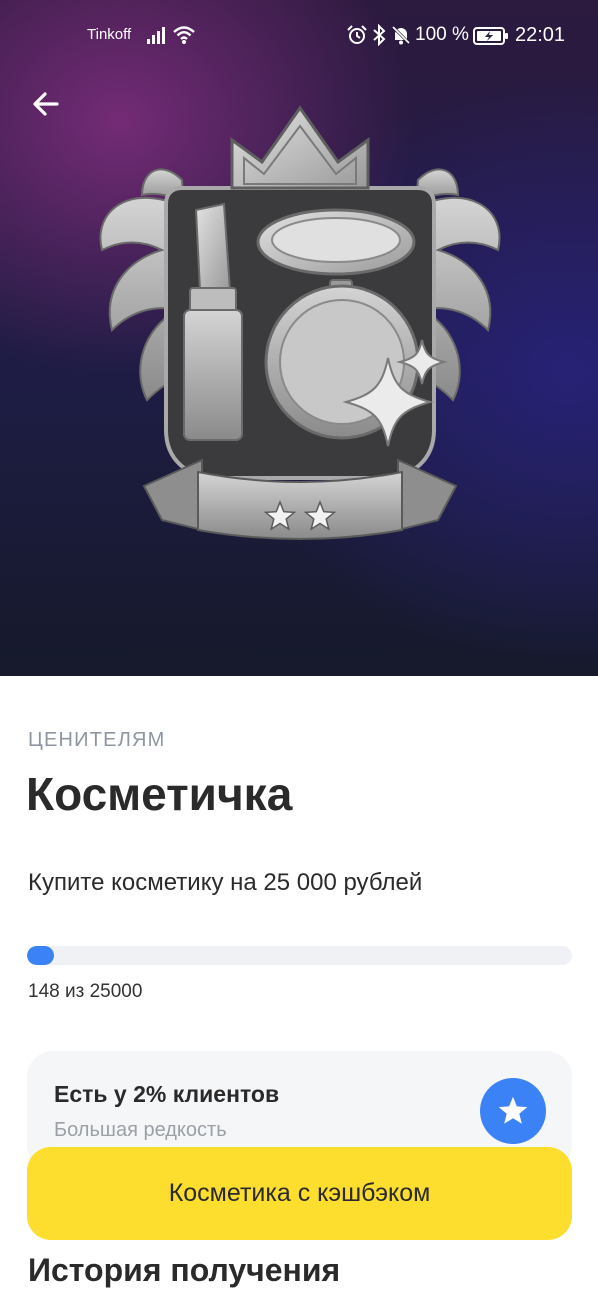 The image size is (598, 1289). Describe the element at coordinates (85, 991) in the screenshot. I see `progress-label: 148 из 25000` at that location.